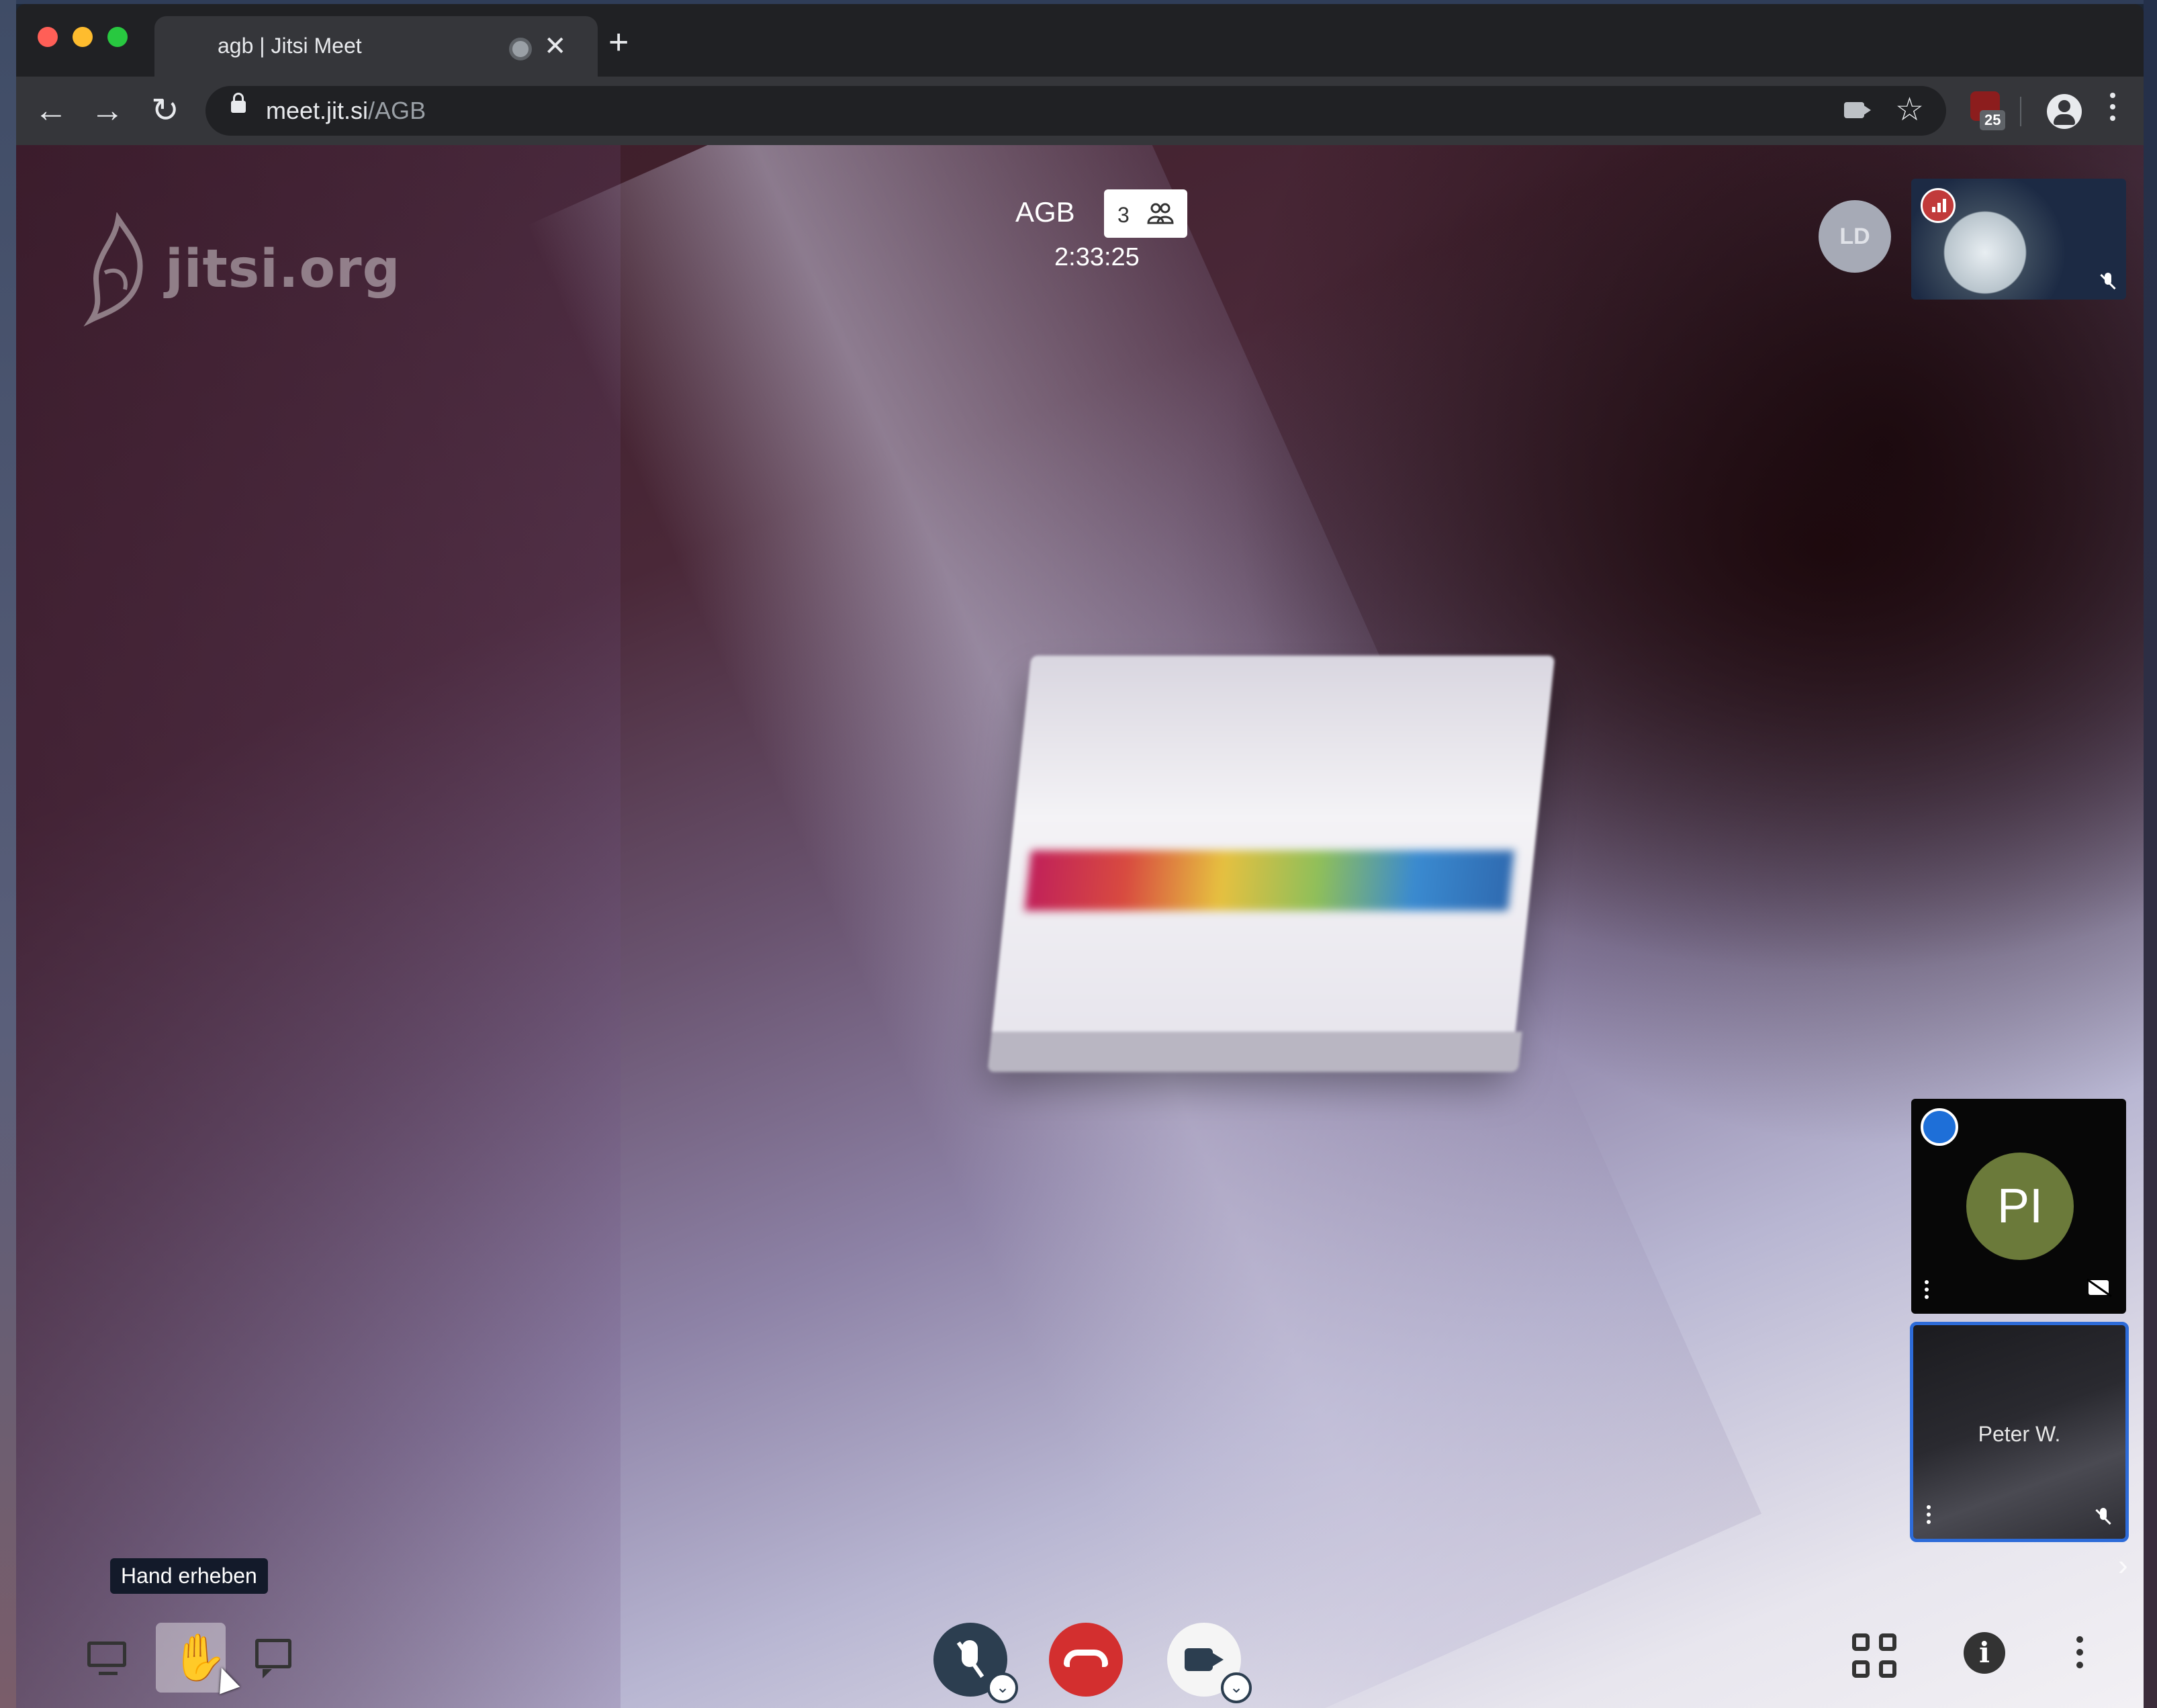  I want to click on tab-title: agb | Jitsi Meet, so click(290, 46).